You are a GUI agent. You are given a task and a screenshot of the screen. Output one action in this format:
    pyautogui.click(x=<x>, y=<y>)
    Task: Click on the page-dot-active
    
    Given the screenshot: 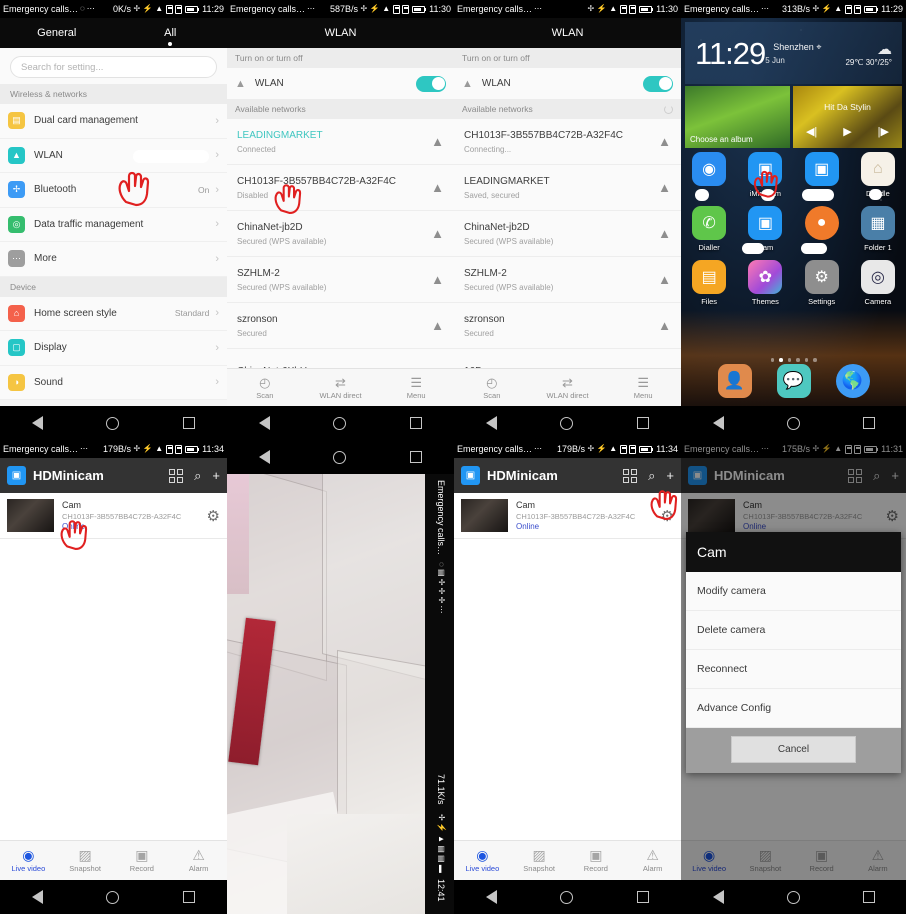 What is the action you would take?
    pyautogui.click(x=781, y=360)
    